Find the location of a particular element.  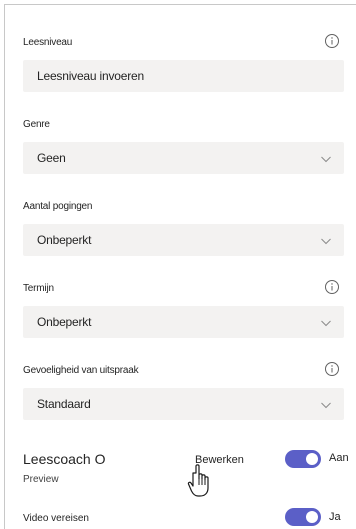

attempts-value: Onbeperkt is located at coordinates (64, 240).